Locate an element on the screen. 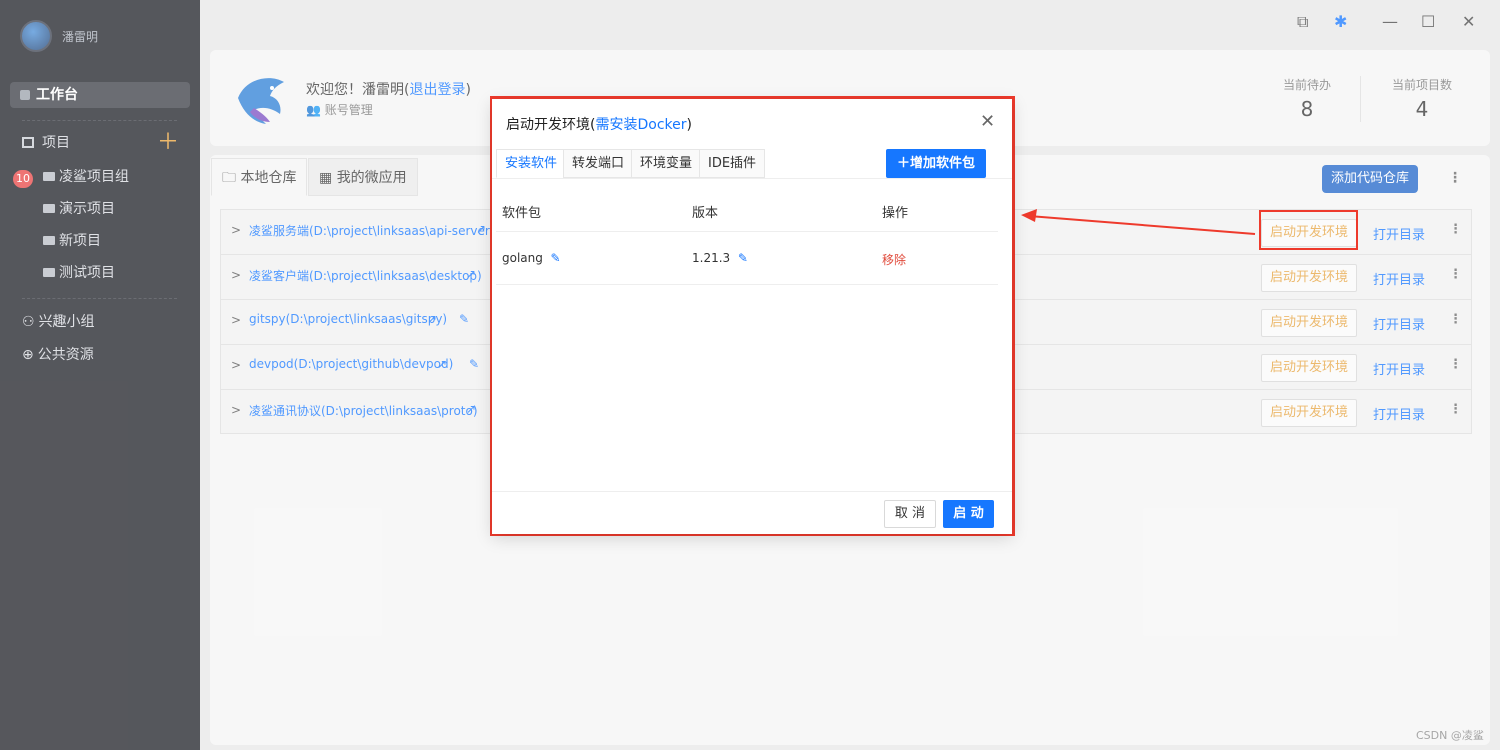 This screenshot has width=1500, height=750. package-name: golang is located at coordinates (522, 258).